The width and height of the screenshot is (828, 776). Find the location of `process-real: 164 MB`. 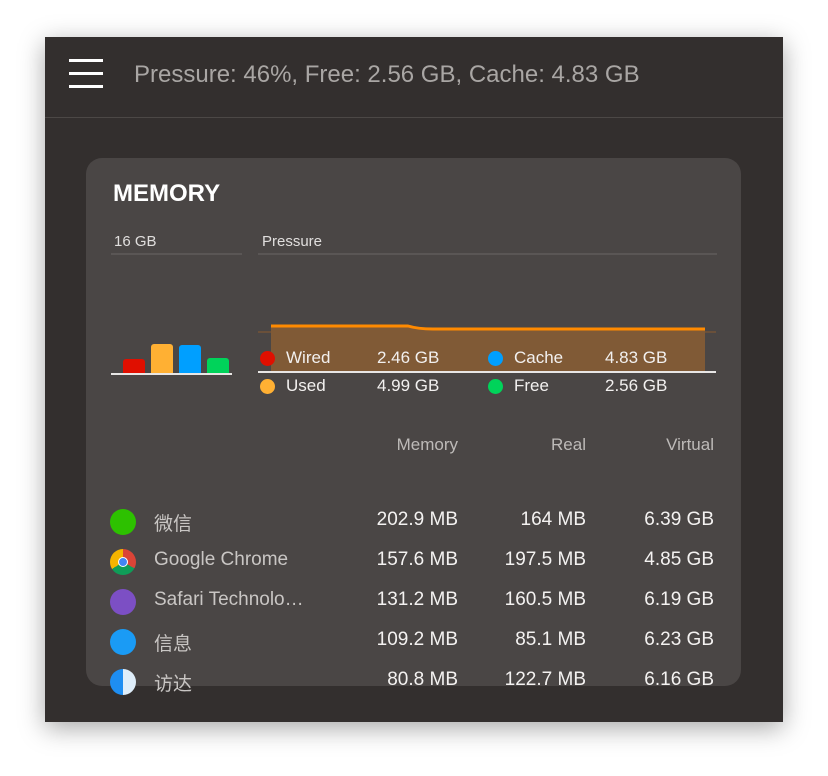

process-real: 164 MB is located at coordinates (553, 519).